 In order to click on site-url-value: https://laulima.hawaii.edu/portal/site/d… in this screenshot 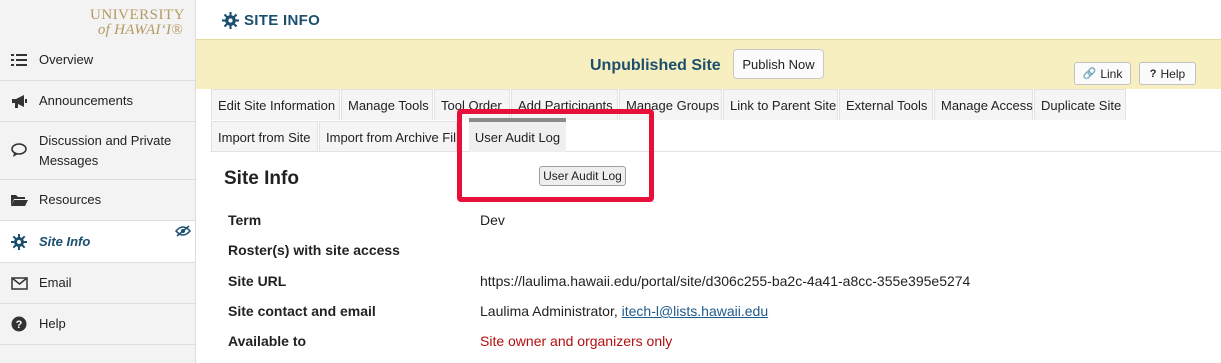, I will do `click(725, 281)`.